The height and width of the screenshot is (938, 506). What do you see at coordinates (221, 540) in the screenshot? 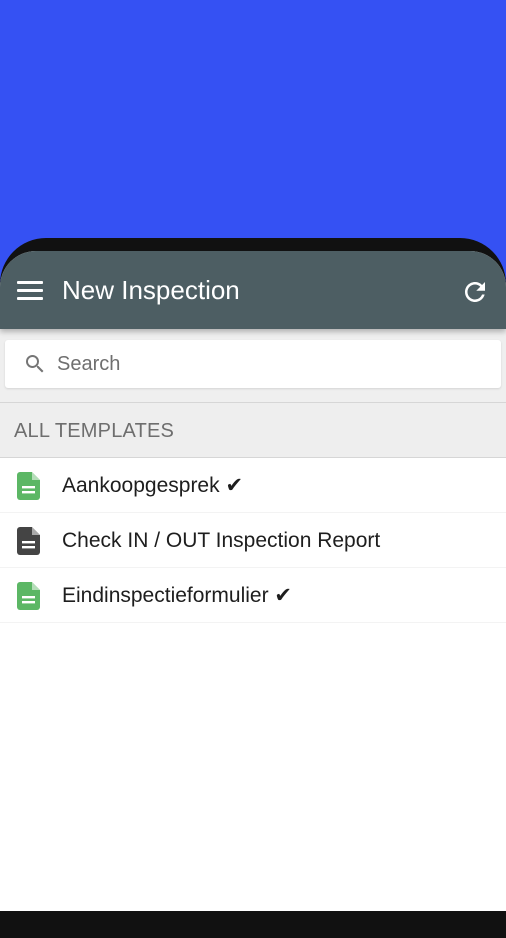
I see `template-label: Check IN / OUT Inspection Report` at bounding box center [221, 540].